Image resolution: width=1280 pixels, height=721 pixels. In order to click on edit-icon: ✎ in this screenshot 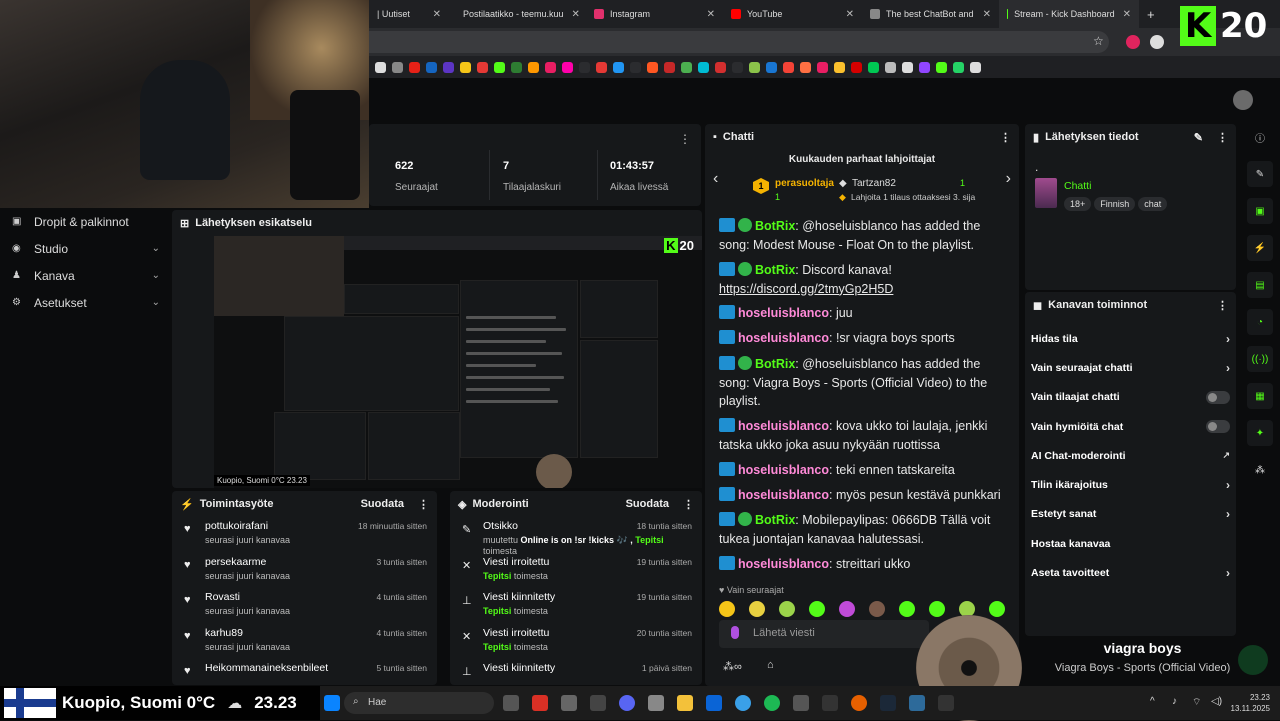, I will do `click(1198, 137)`.